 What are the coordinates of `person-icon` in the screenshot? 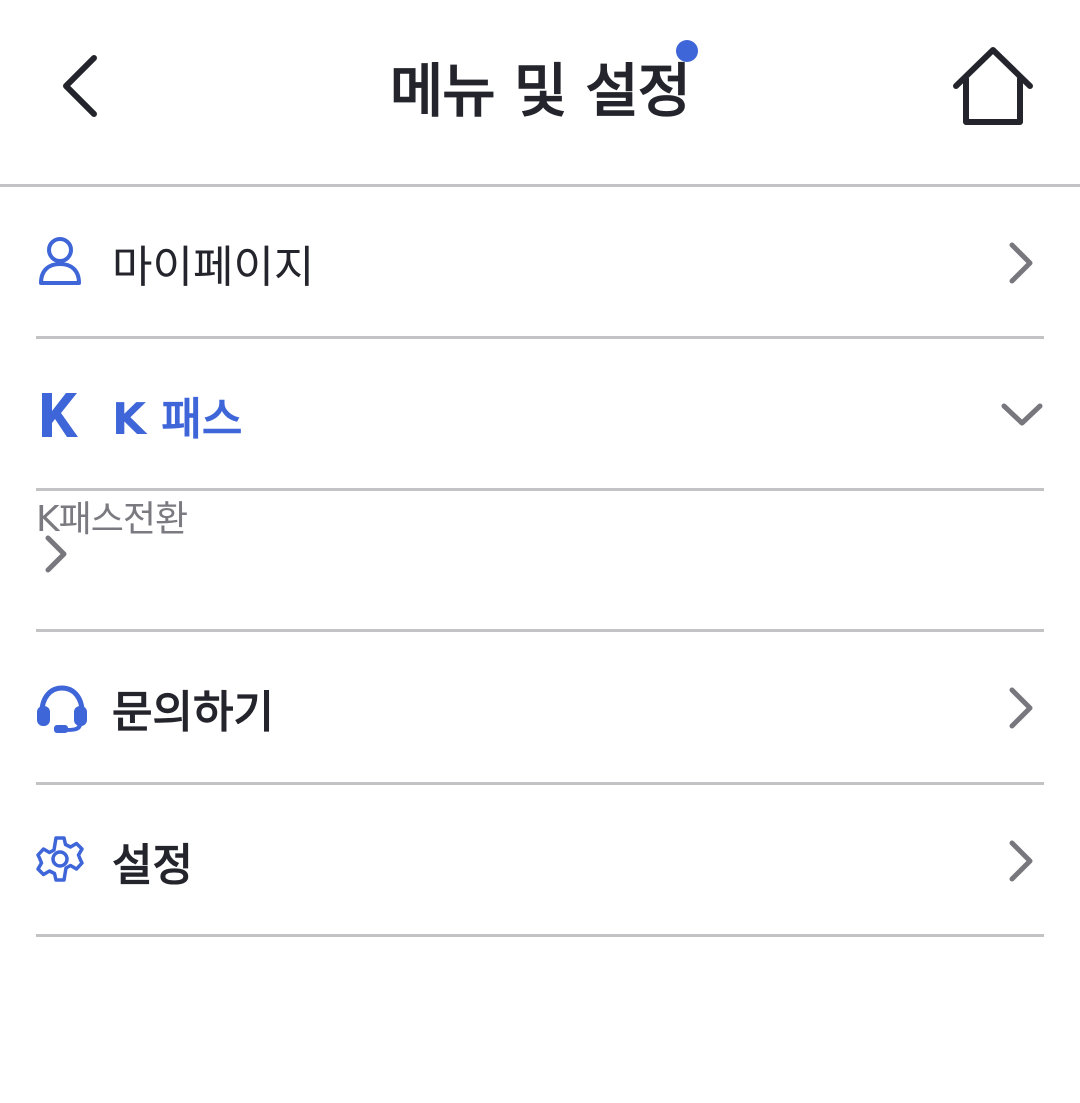 It's located at (60, 261).